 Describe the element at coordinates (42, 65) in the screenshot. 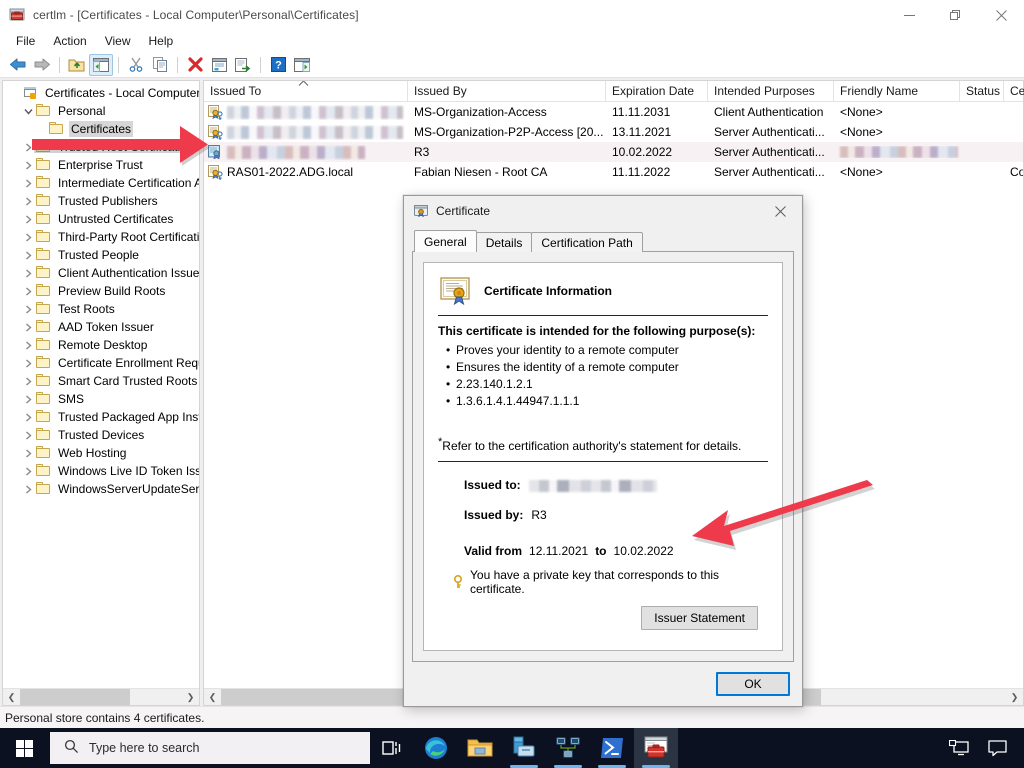

I see `forward-button` at that location.